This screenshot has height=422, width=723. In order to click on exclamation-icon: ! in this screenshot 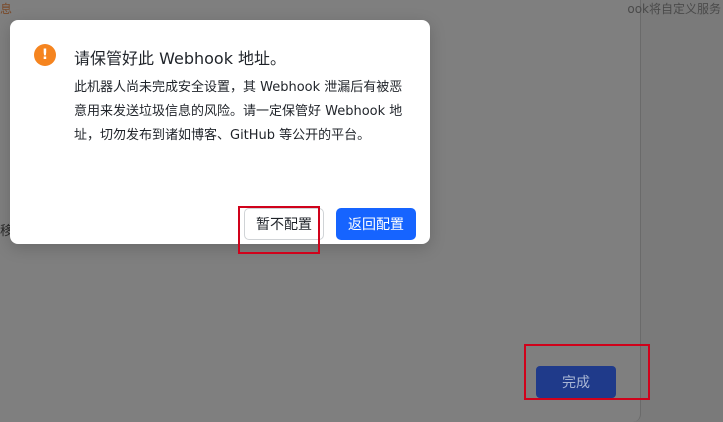, I will do `click(45, 55)`.